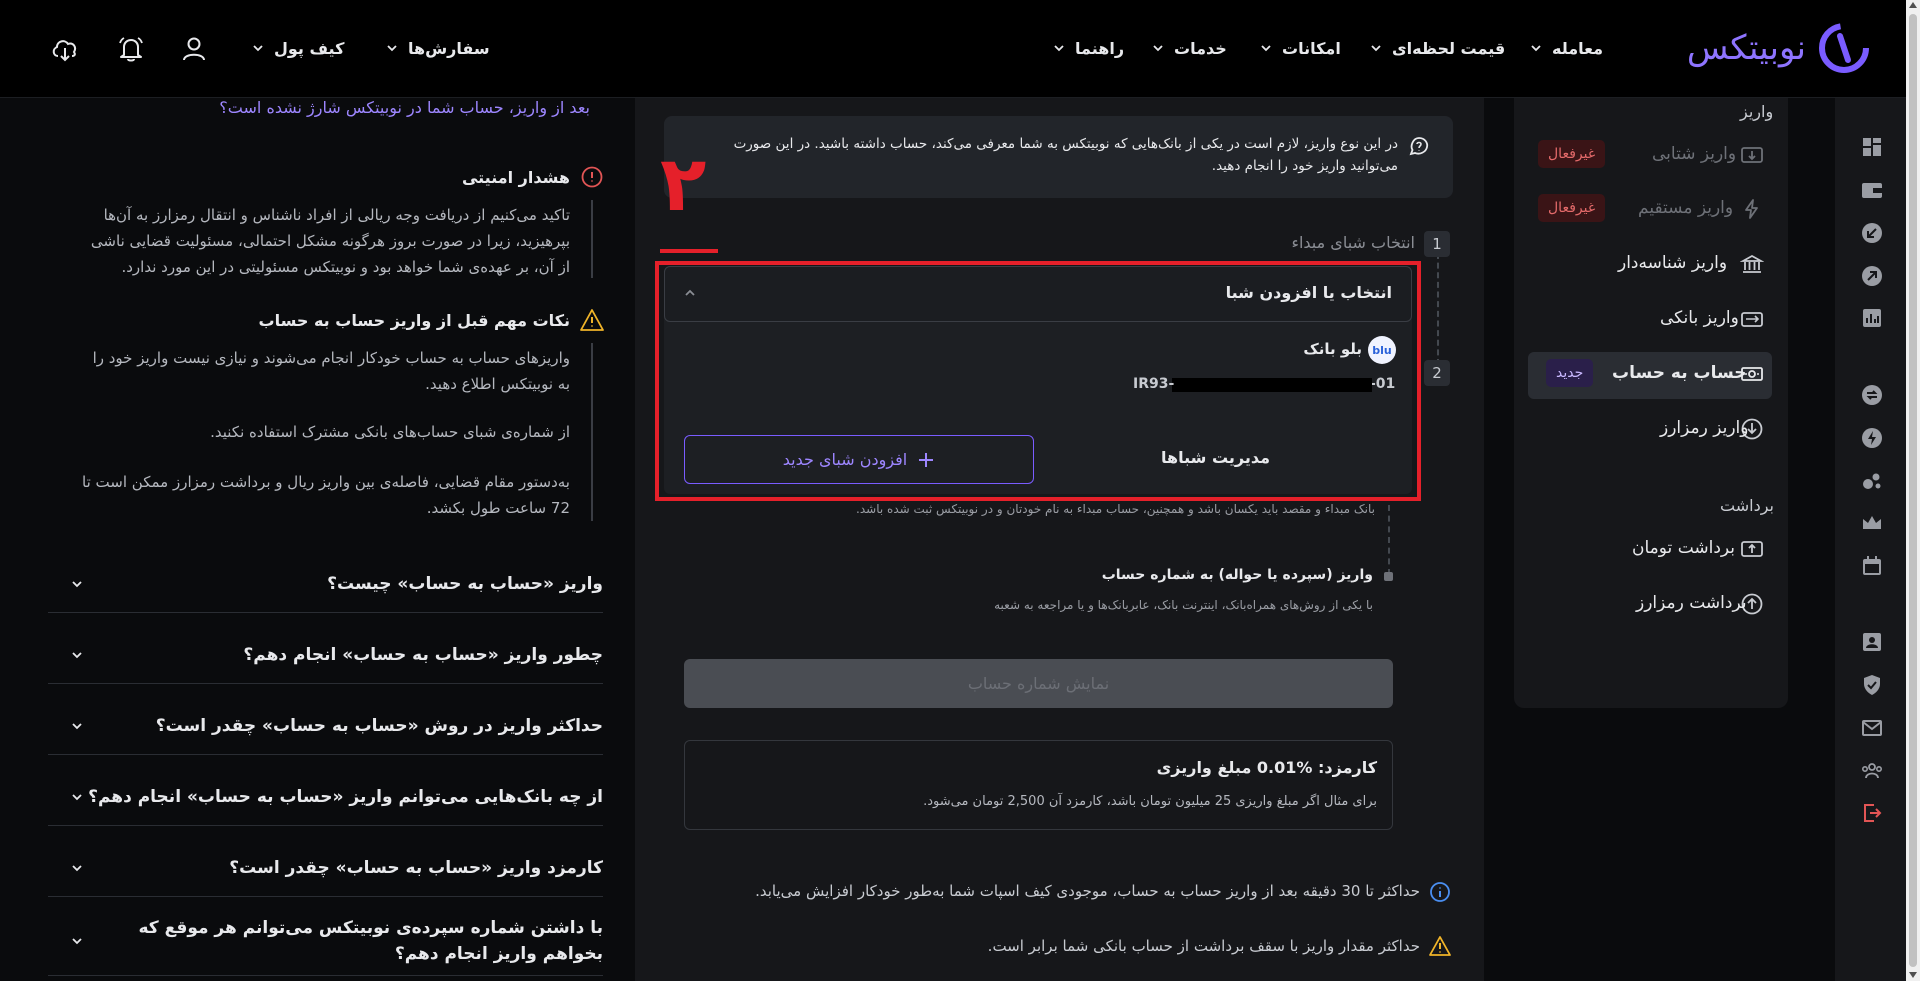 The width and height of the screenshot is (1920, 981). Describe the element at coordinates (1440, 892) in the screenshot. I see `info-circle-icon` at that location.